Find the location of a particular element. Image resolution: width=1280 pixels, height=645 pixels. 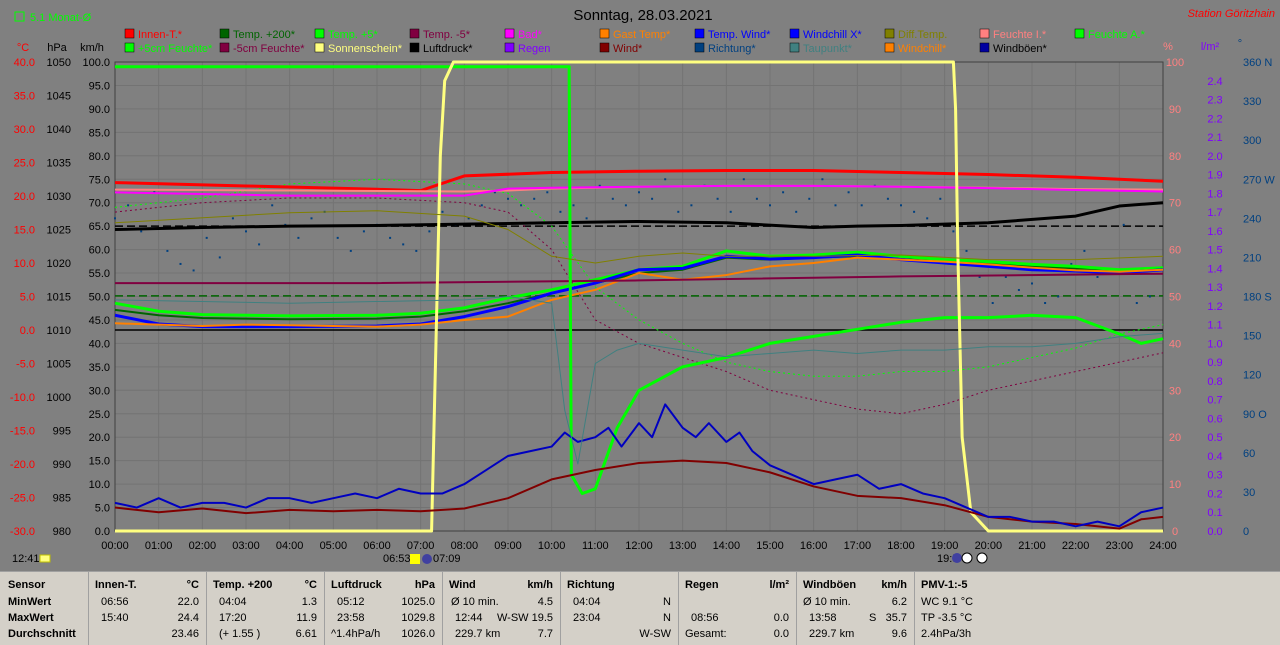

x-tick-label: 07:00 is located at coordinates (421, 546).